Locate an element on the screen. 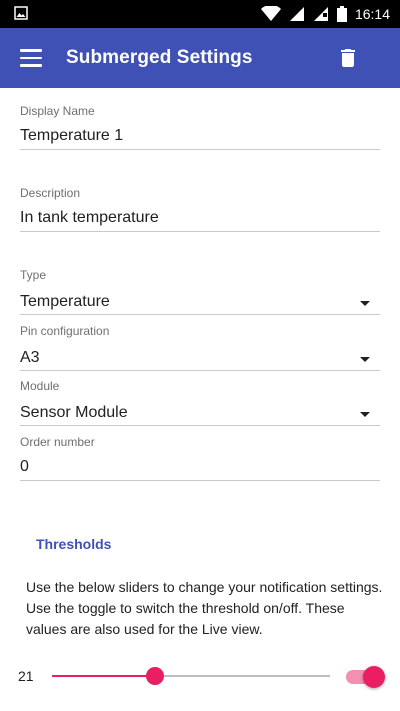 Image resolution: width=400 pixels, height=711 pixels. page-title: Submerged Settings is located at coordinates (159, 57).